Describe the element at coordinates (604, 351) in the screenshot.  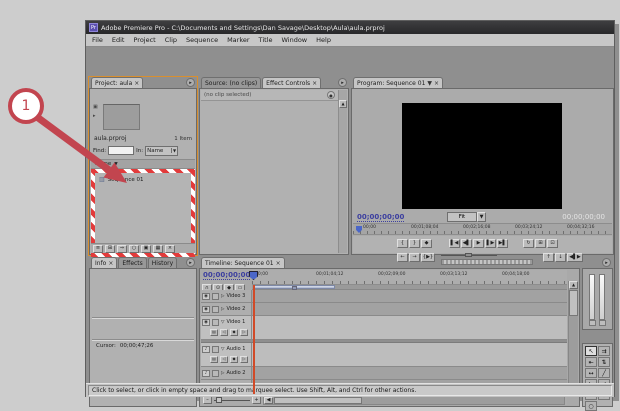
I see `track-select-tool-icon: ⇉` at that location.